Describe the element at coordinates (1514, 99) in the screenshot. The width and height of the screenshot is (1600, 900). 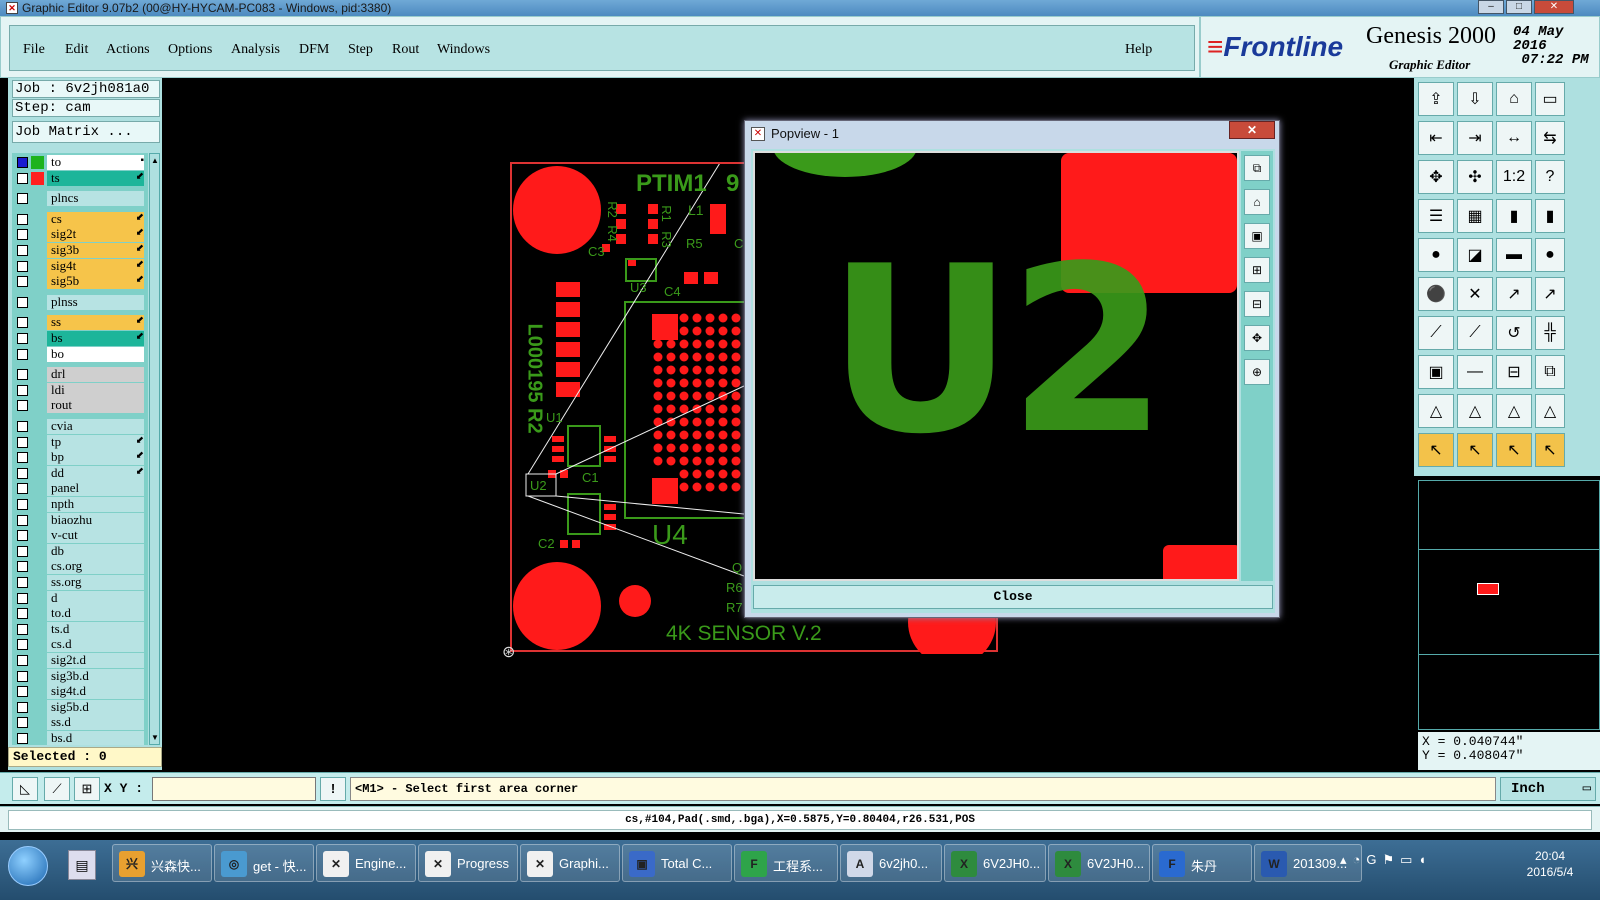
I see `pan-tool-3-icon: ⌂` at that location.